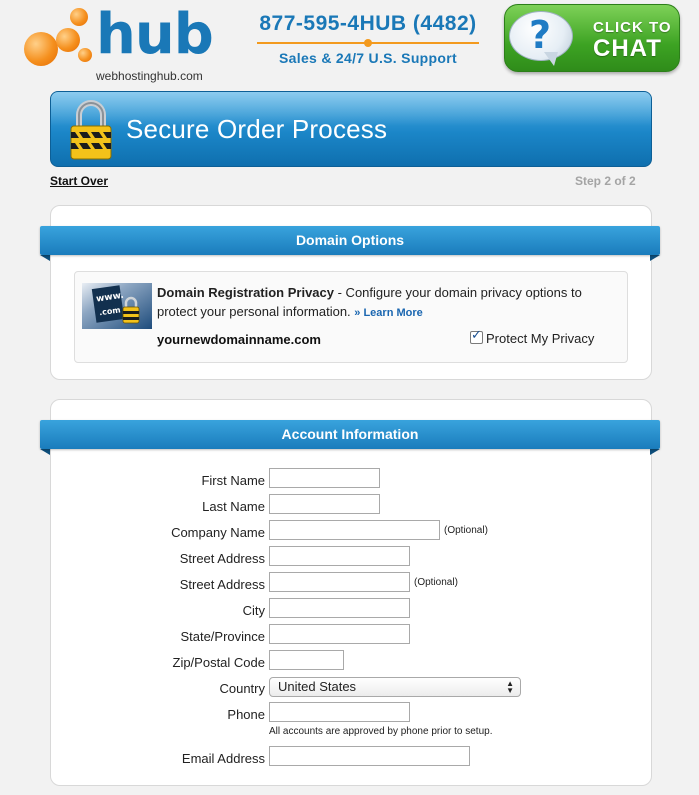 Image resolution: width=699 pixels, height=795 pixels. I want to click on zip-postal-code-input, so click(306, 660).